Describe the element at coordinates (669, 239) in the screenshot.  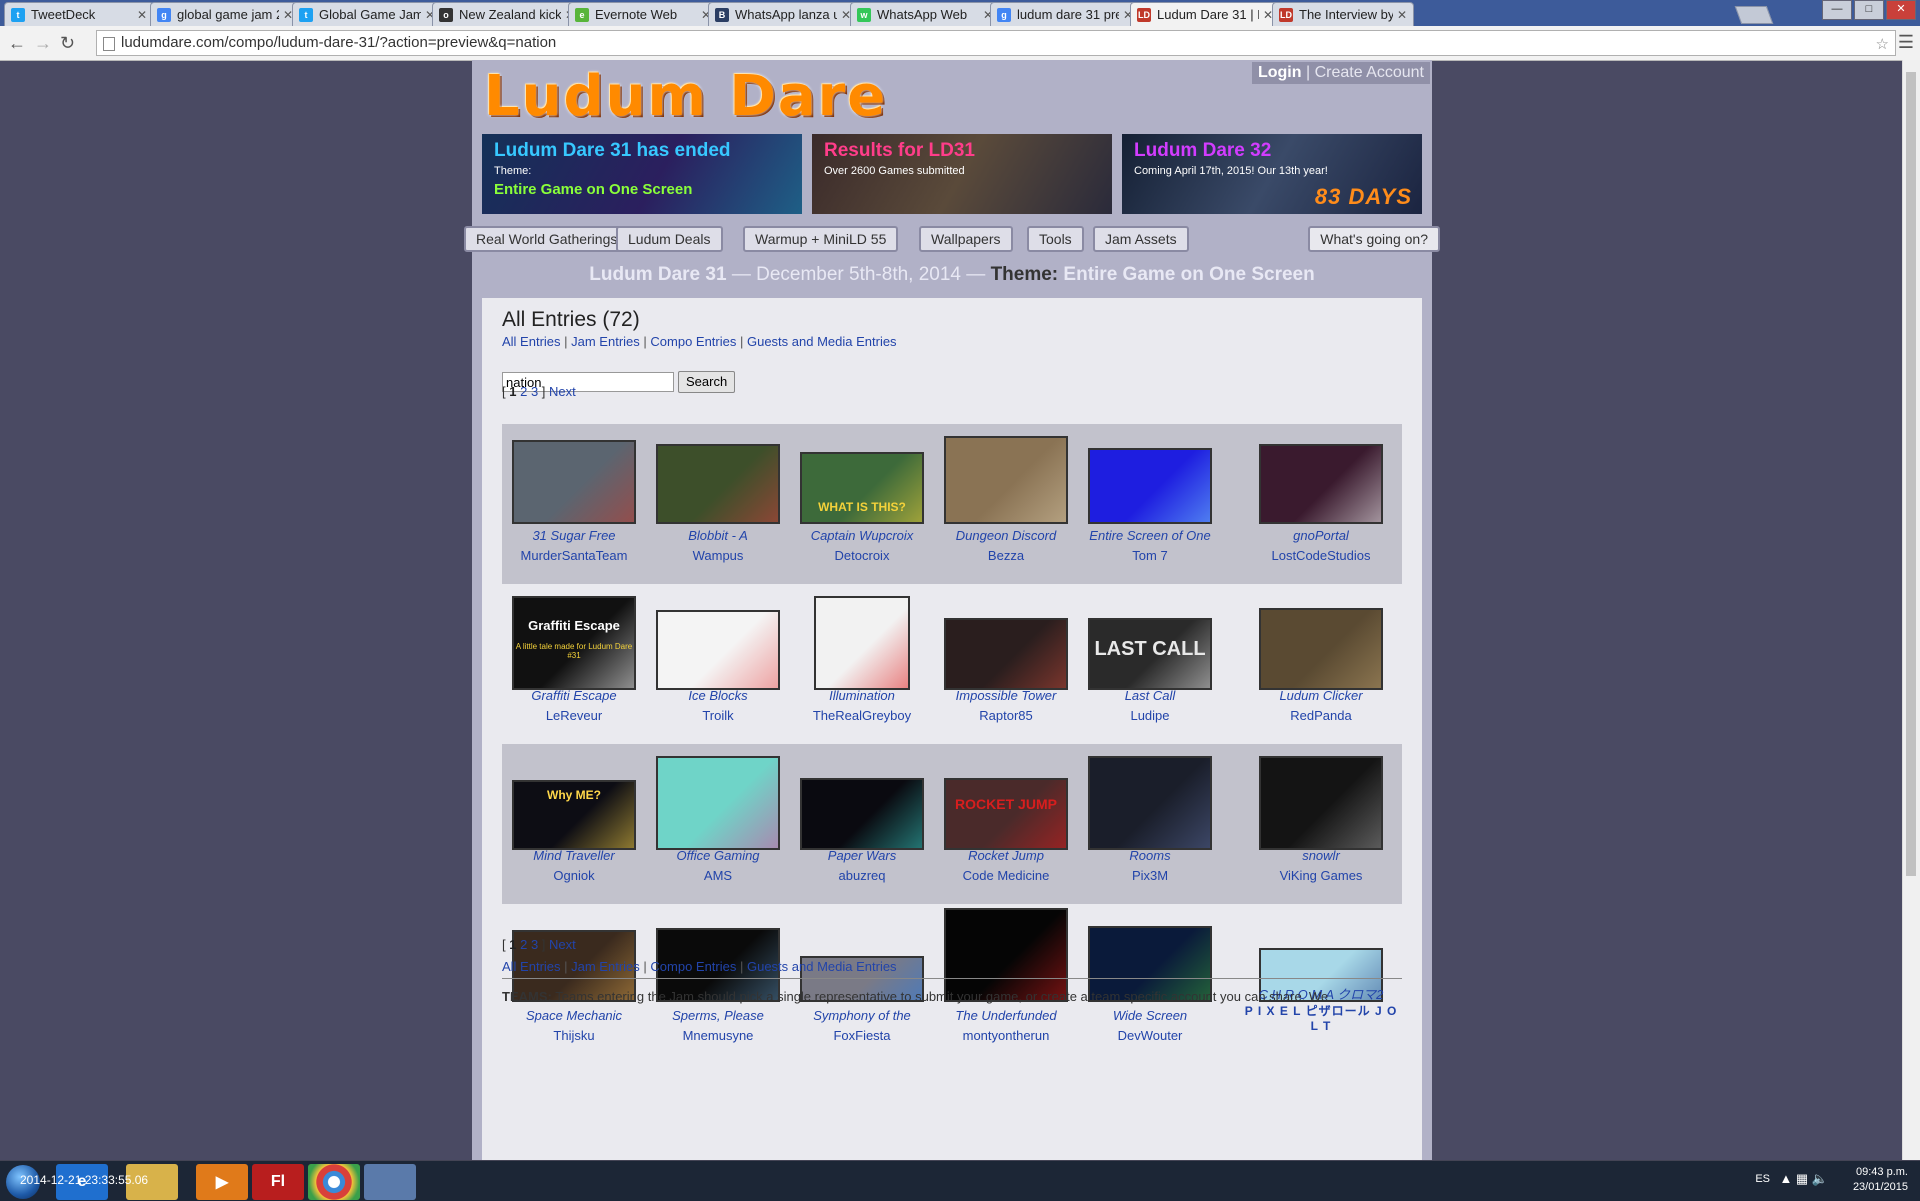
I see `nav-item: Ludum Deals` at that location.